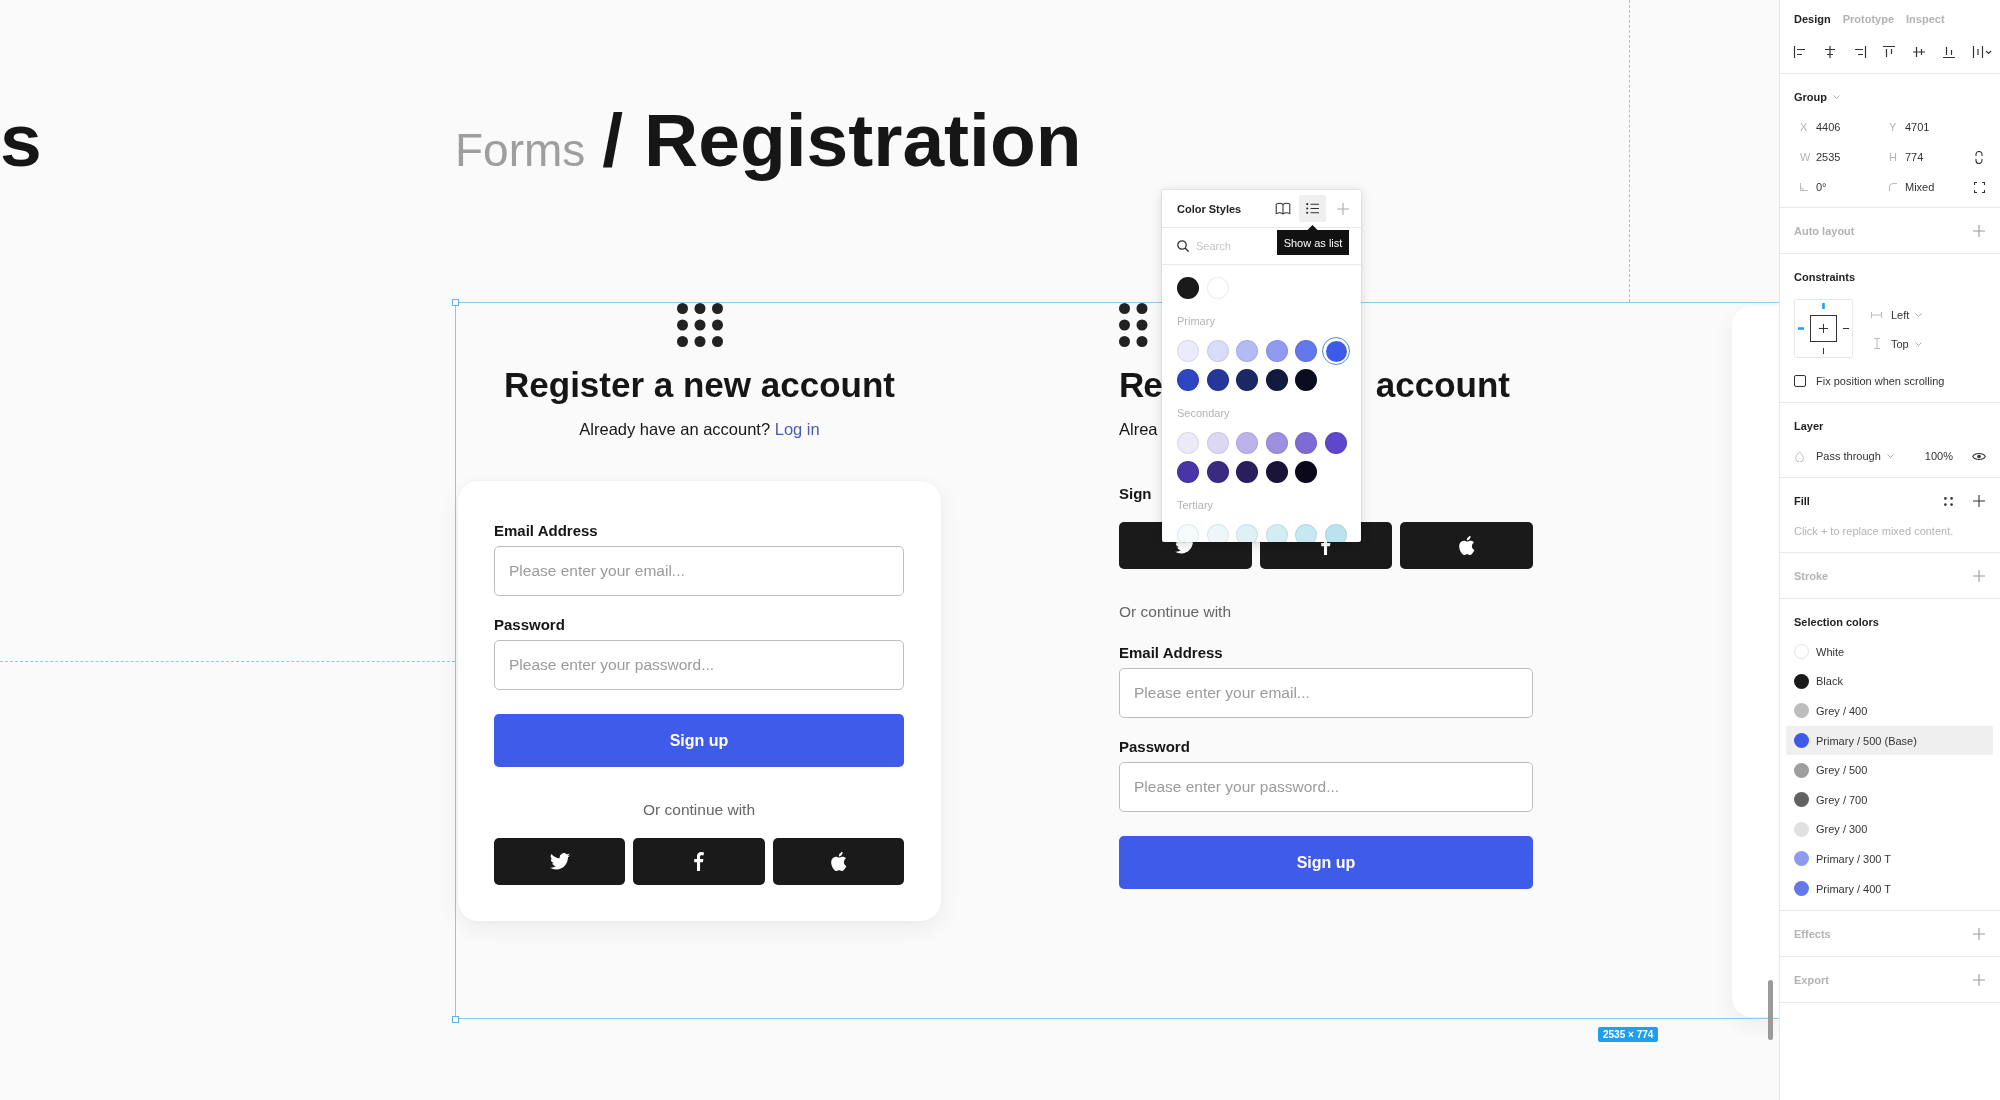 This screenshot has width=2000, height=1100. What do you see at coordinates (1196, 505) in the screenshot?
I see `group-label: Tertiary` at bounding box center [1196, 505].